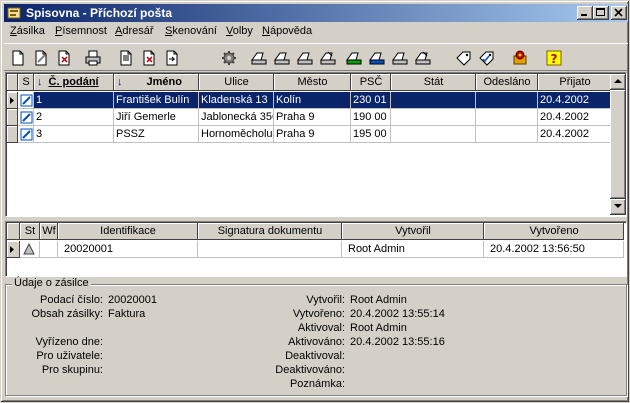 This screenshot has width=630, height=403. What do you see at coordinates (64, 58) in the screenshot?
I see `toolbar-button-delete-doc` at bounding box center [64, 58].